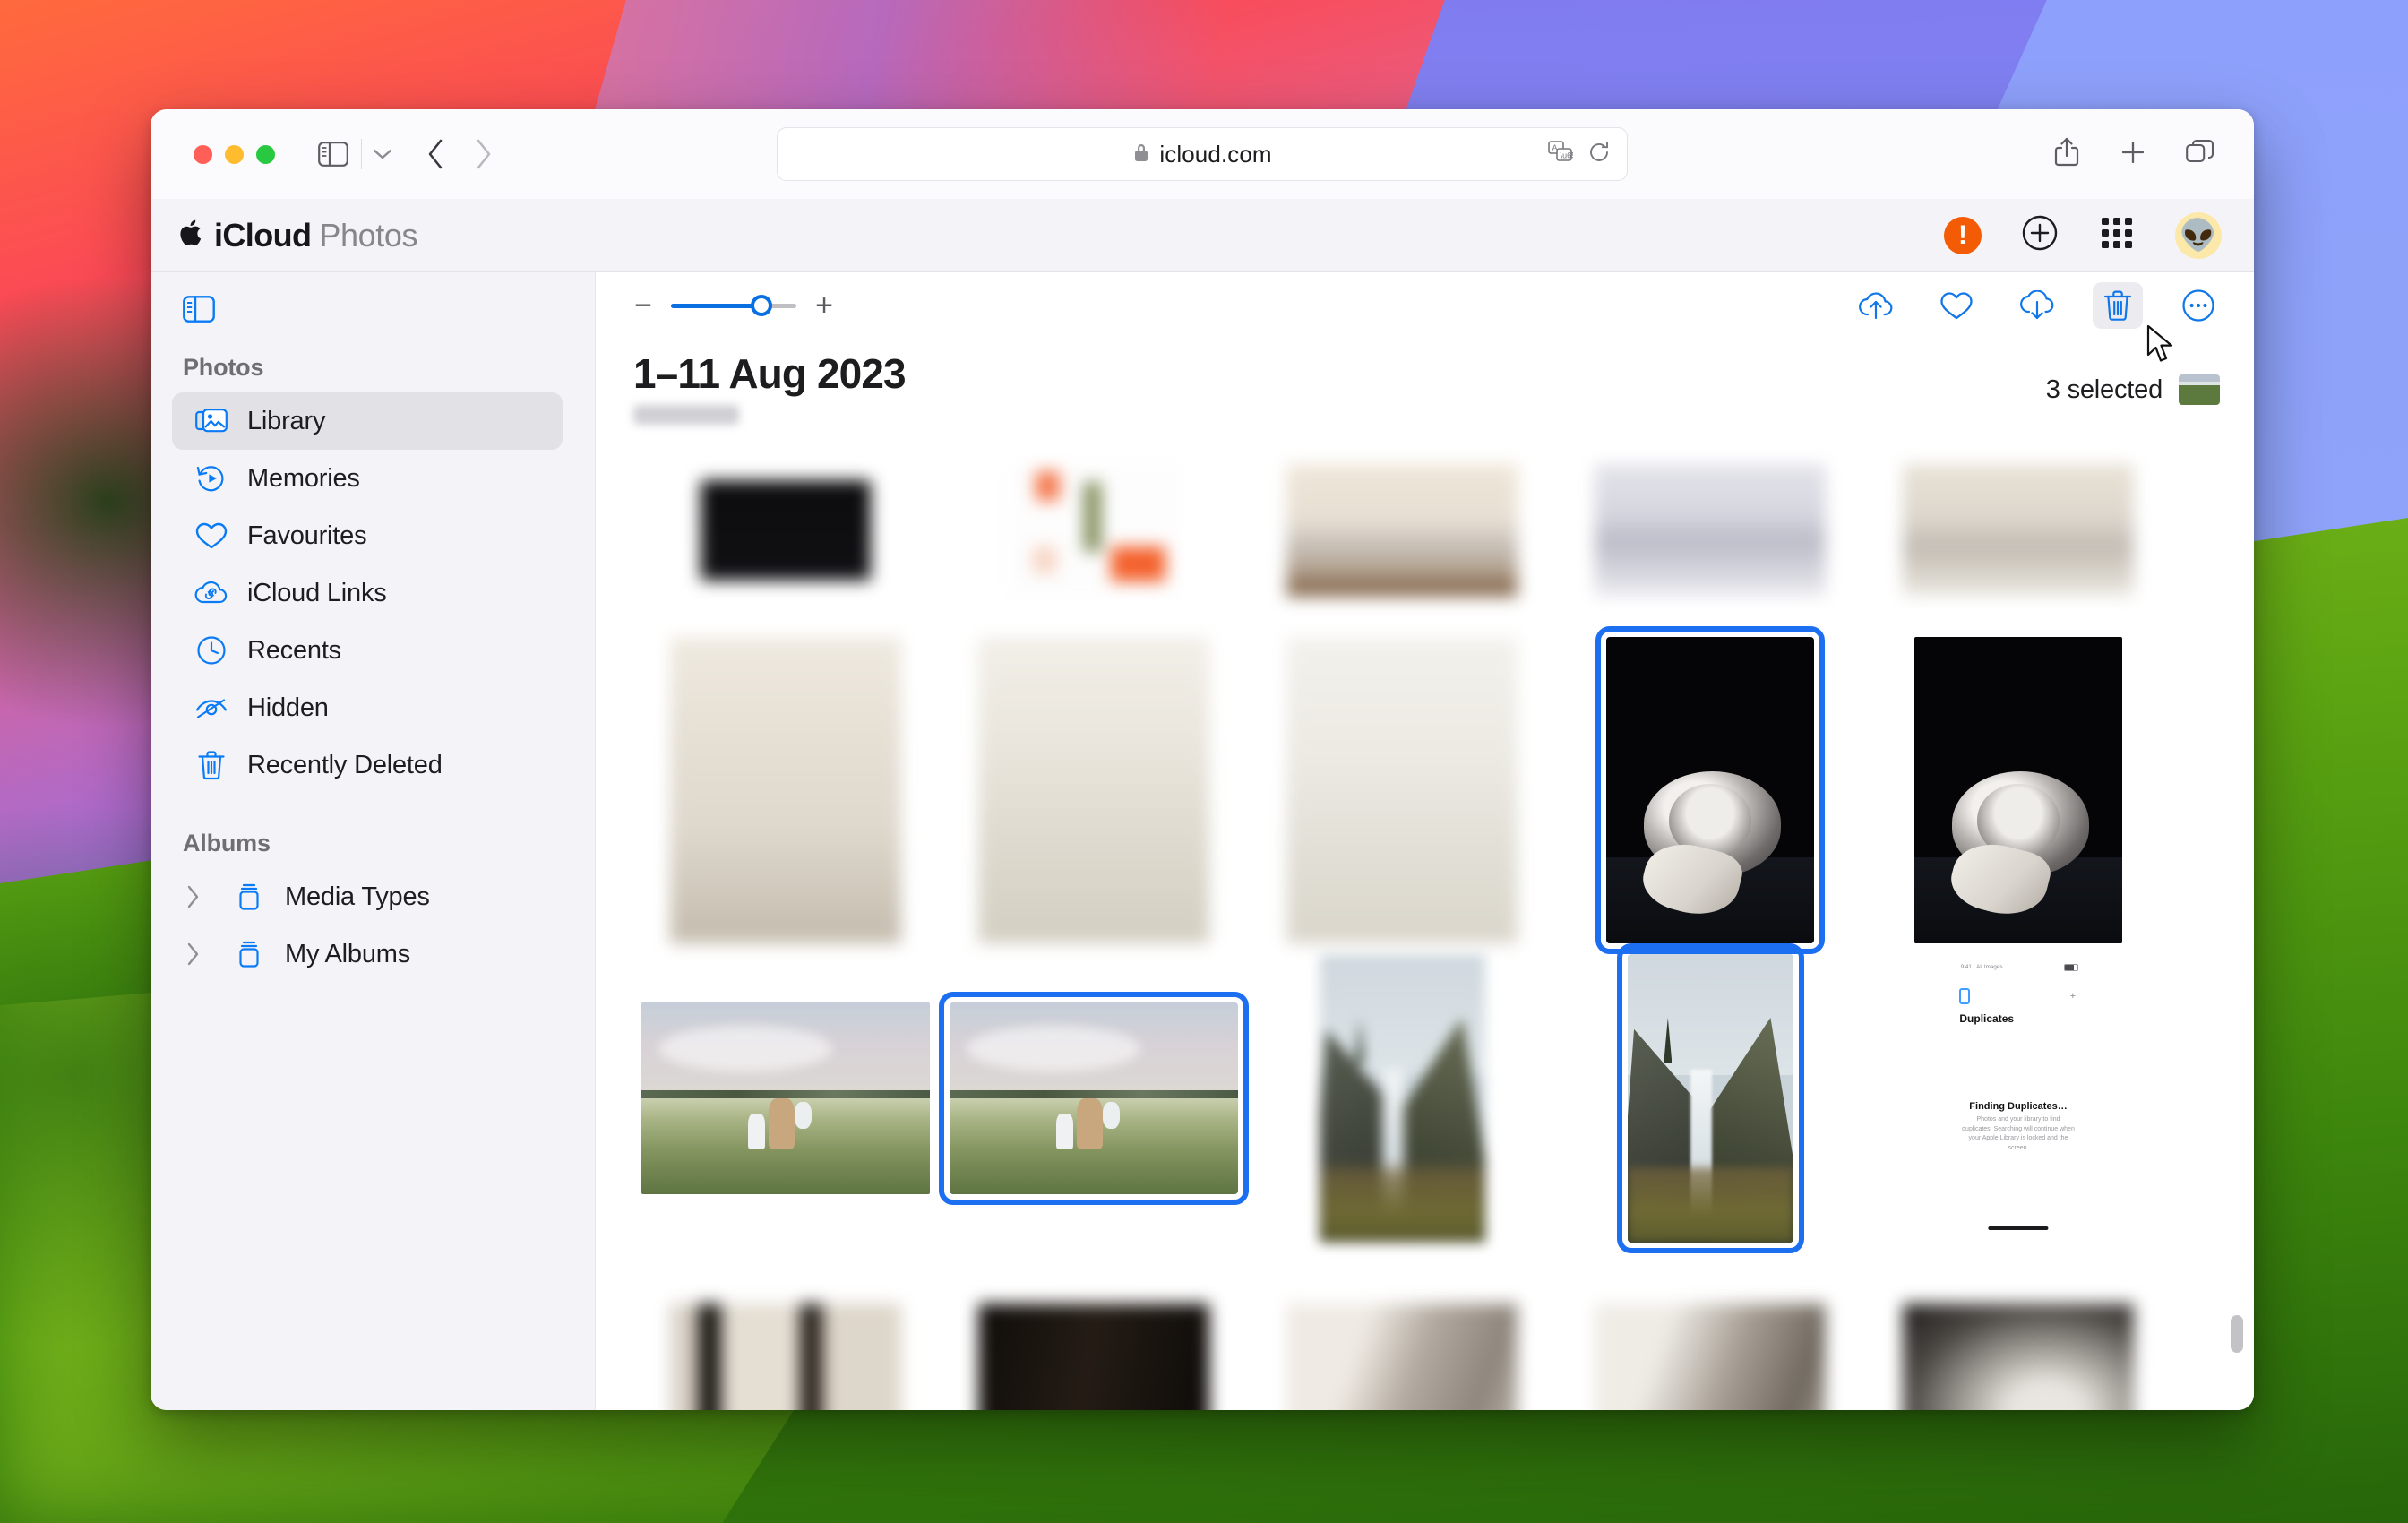 Image resolution: width=2408 pixels, height=1523 pixels. I want to click on delete-button, so click(2118, 305).